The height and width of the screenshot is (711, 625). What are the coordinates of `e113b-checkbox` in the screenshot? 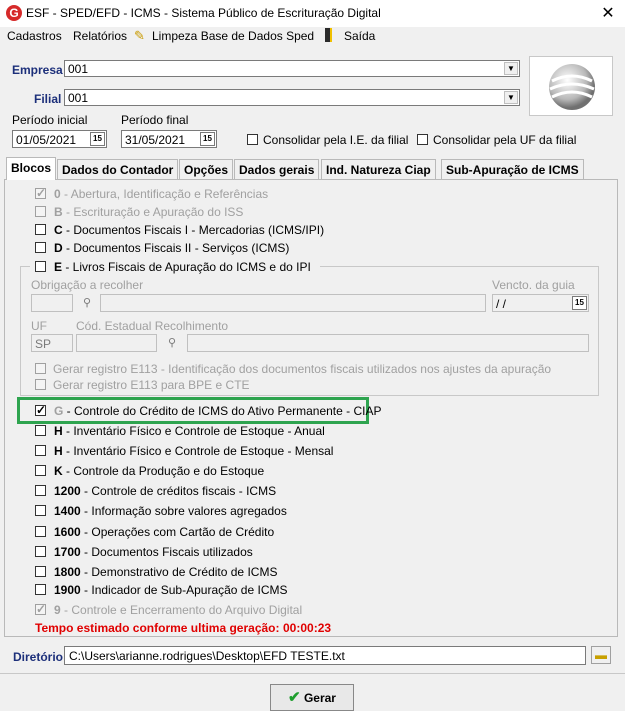 It's located at (40, 384).